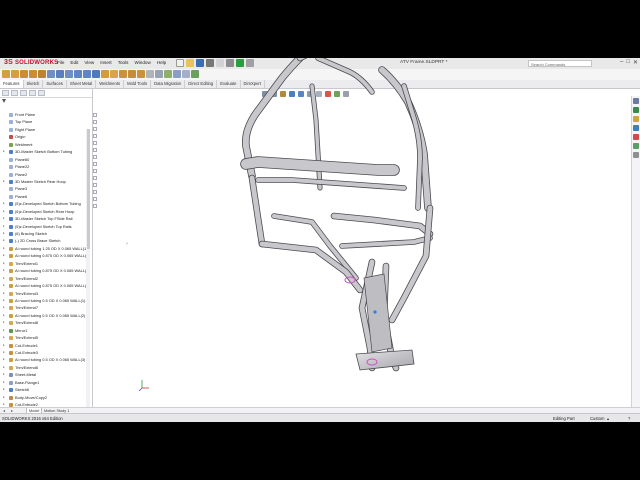 The image size is (640, 480). Describe the element at coordinates (45, 389) in the screenshot. I see `feature-tree-item: ▸ Sketch6` at that location.